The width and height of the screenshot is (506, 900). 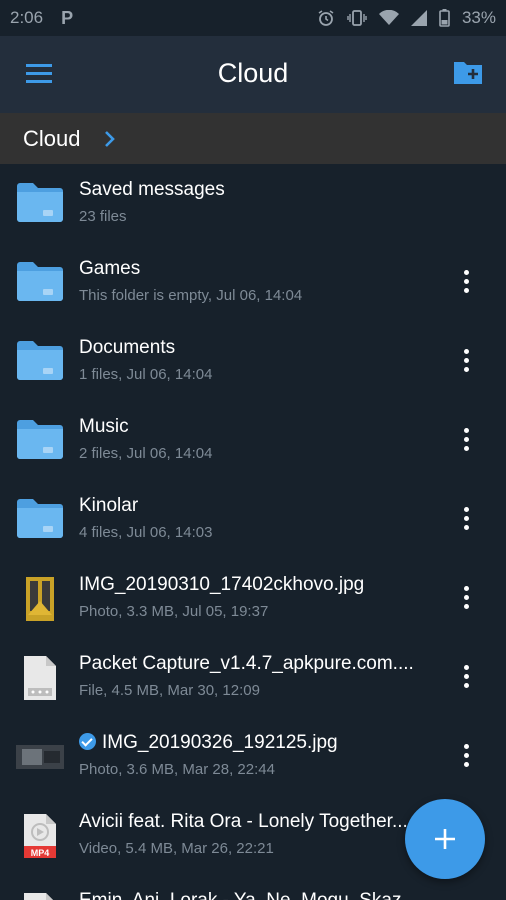 What do you see at coordinates (444, 18) in the screenshot?
I see `battery-icon` at bounding box center [444, 18].